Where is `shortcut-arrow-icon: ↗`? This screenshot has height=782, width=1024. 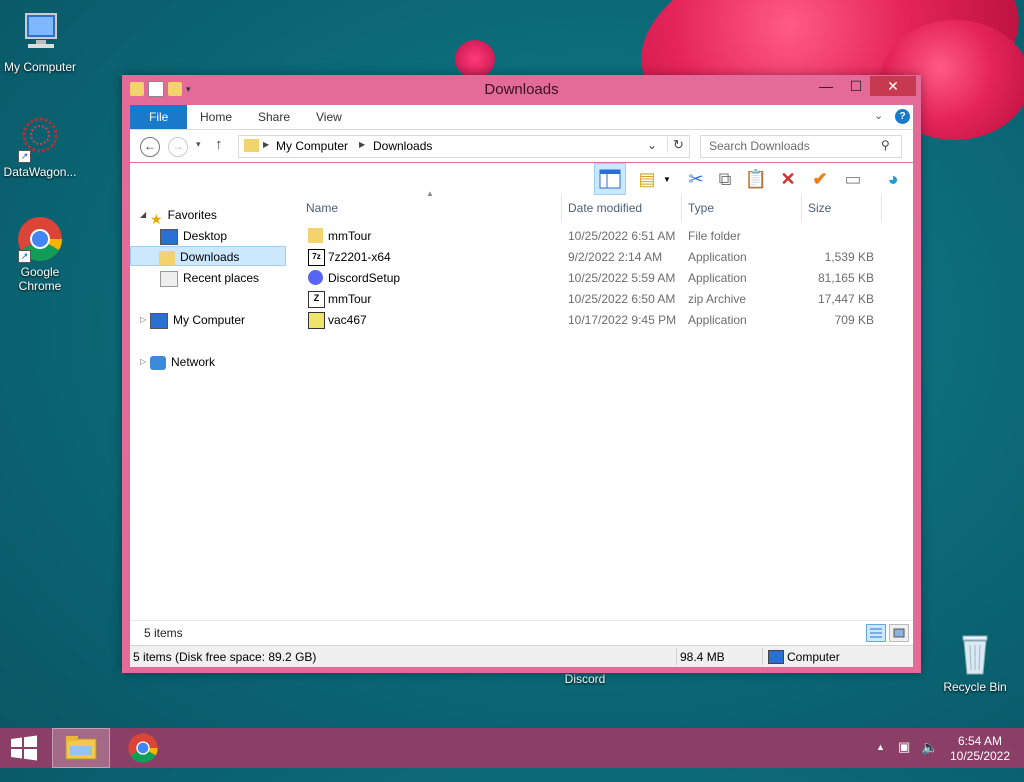 shortcut-arrow-icon: ↗ is located at coordinates (24, 256).